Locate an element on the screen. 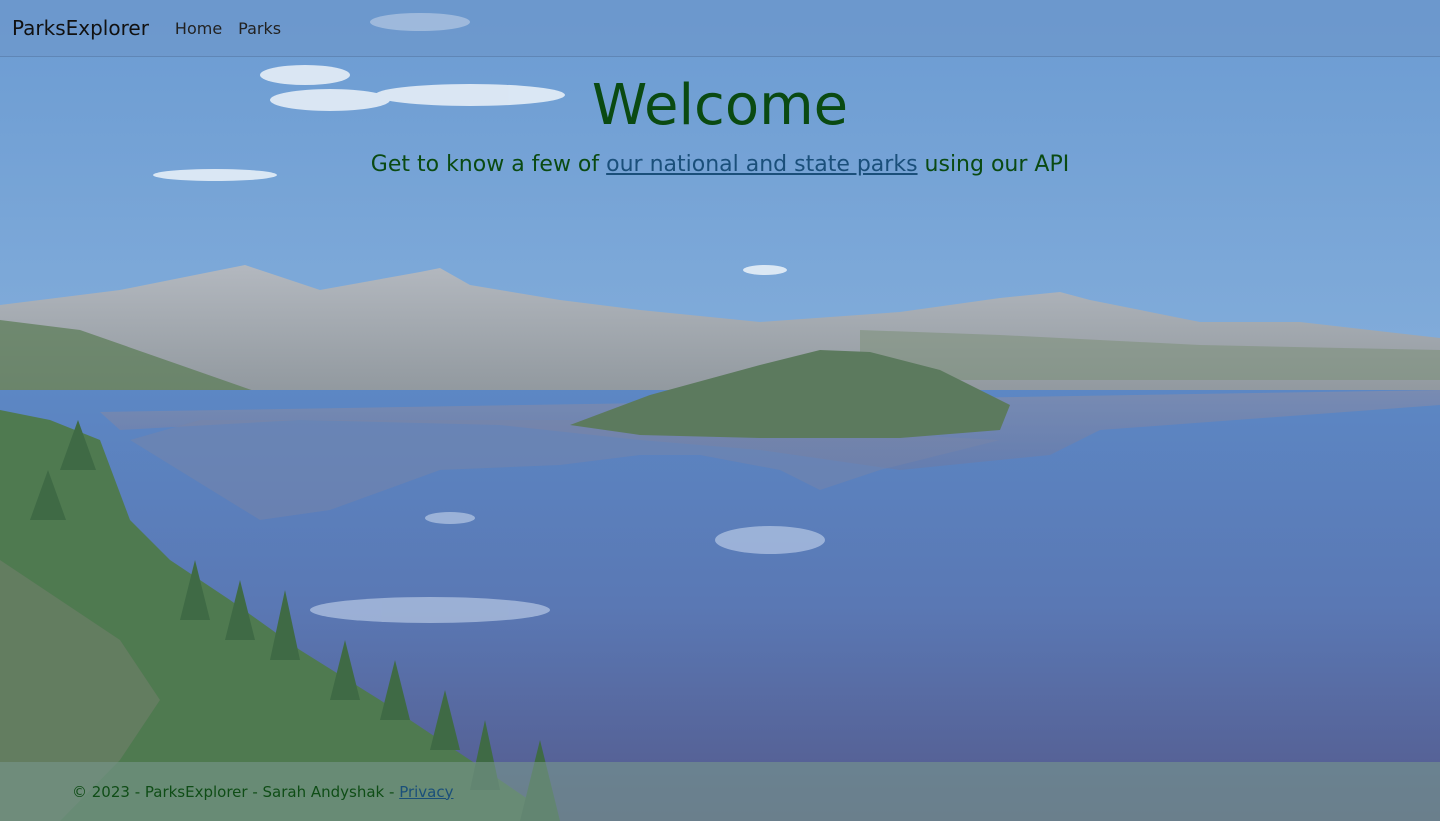  nav-link-home: Home is located at coordinates (198, 28).